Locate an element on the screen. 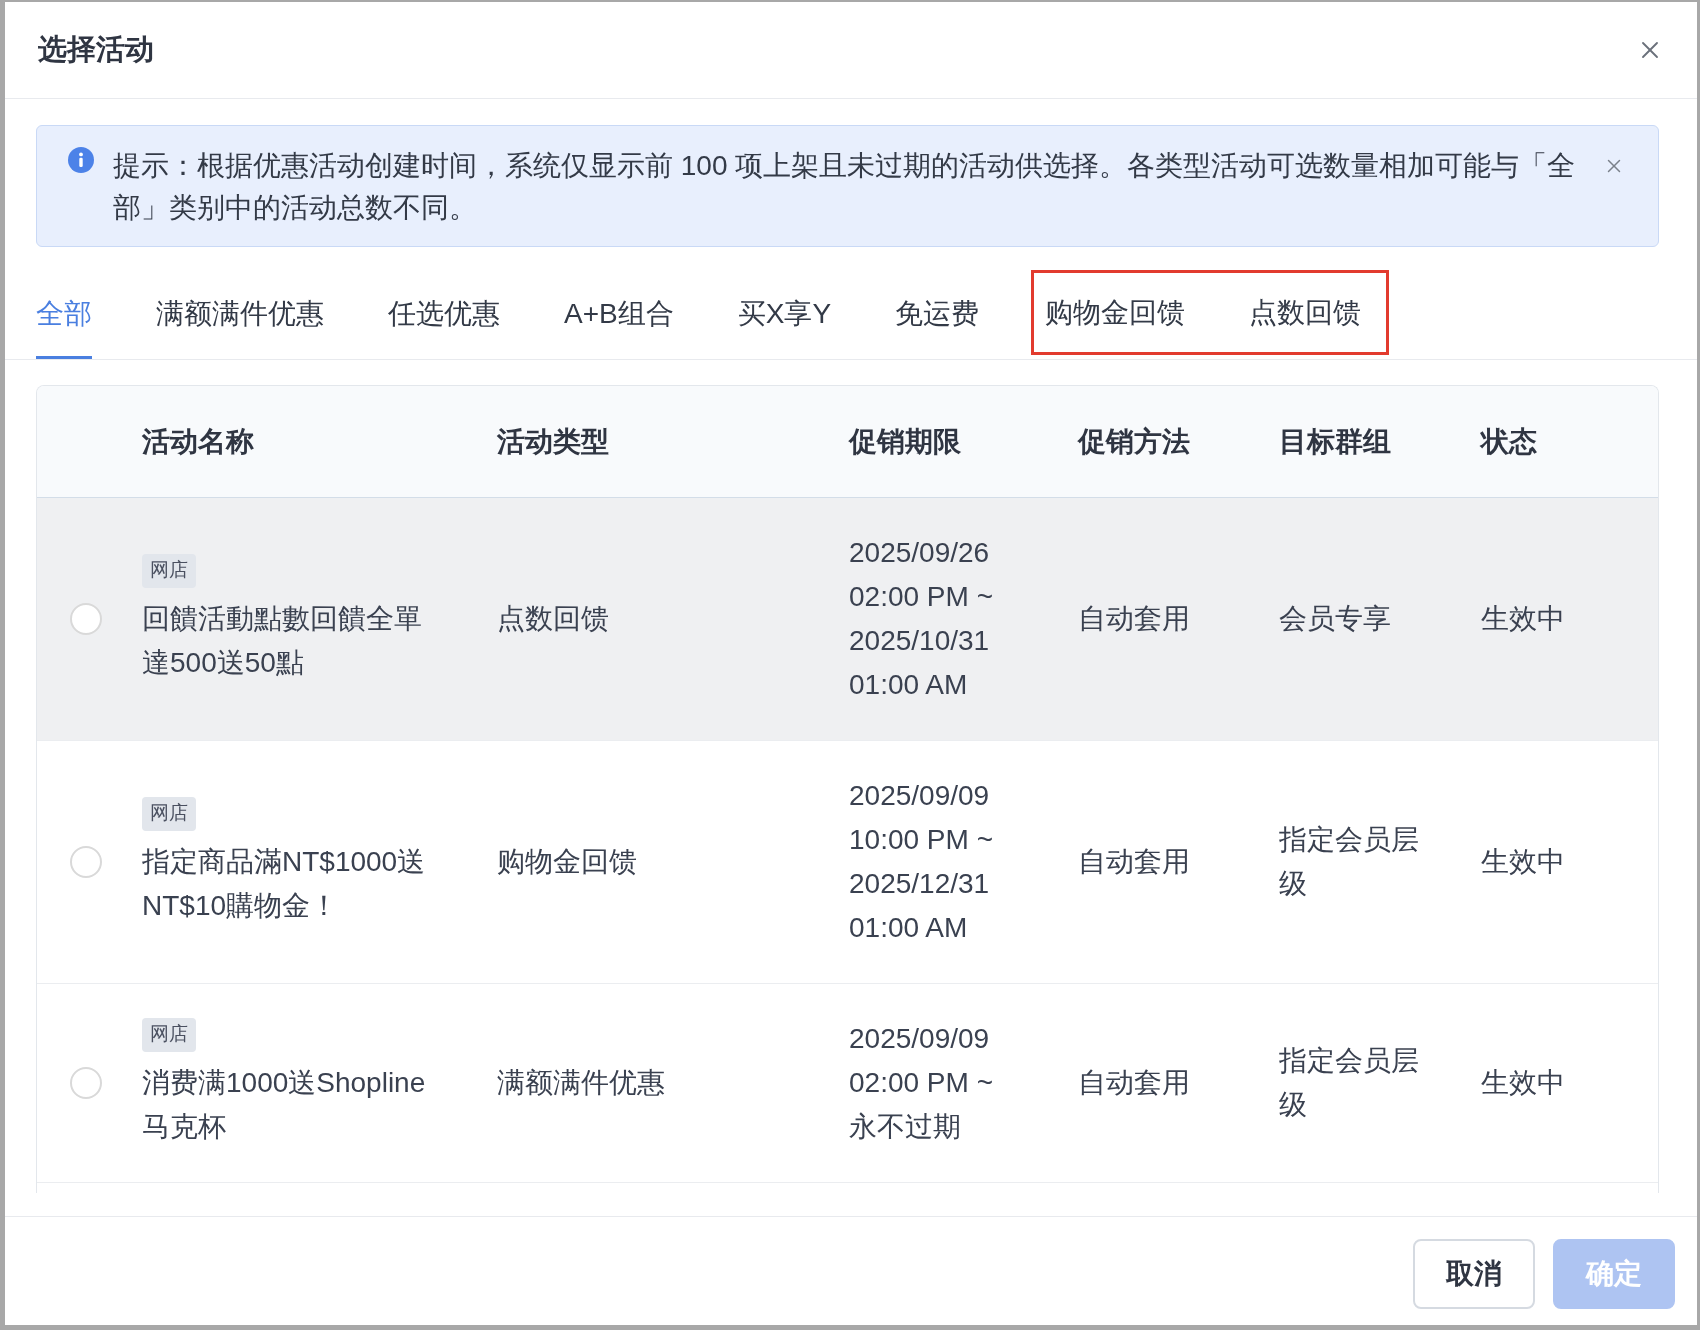 This screenshot has width=1700, height=1330. activity-type: 点数回馈 is located at coordinates (553, 618).